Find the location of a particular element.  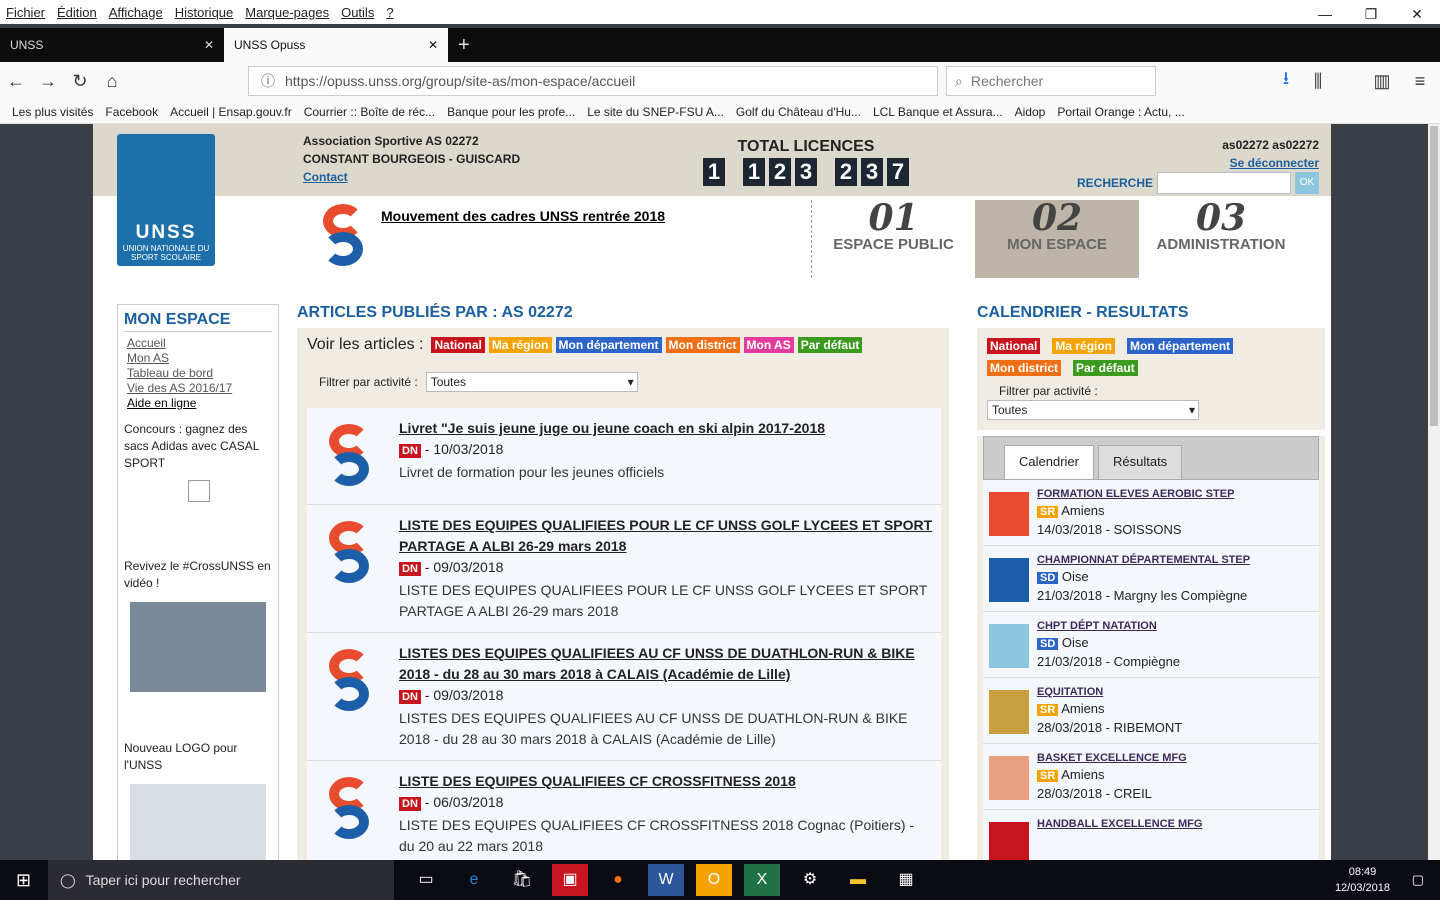

site-search-input is located at coordinates (1224, 183).